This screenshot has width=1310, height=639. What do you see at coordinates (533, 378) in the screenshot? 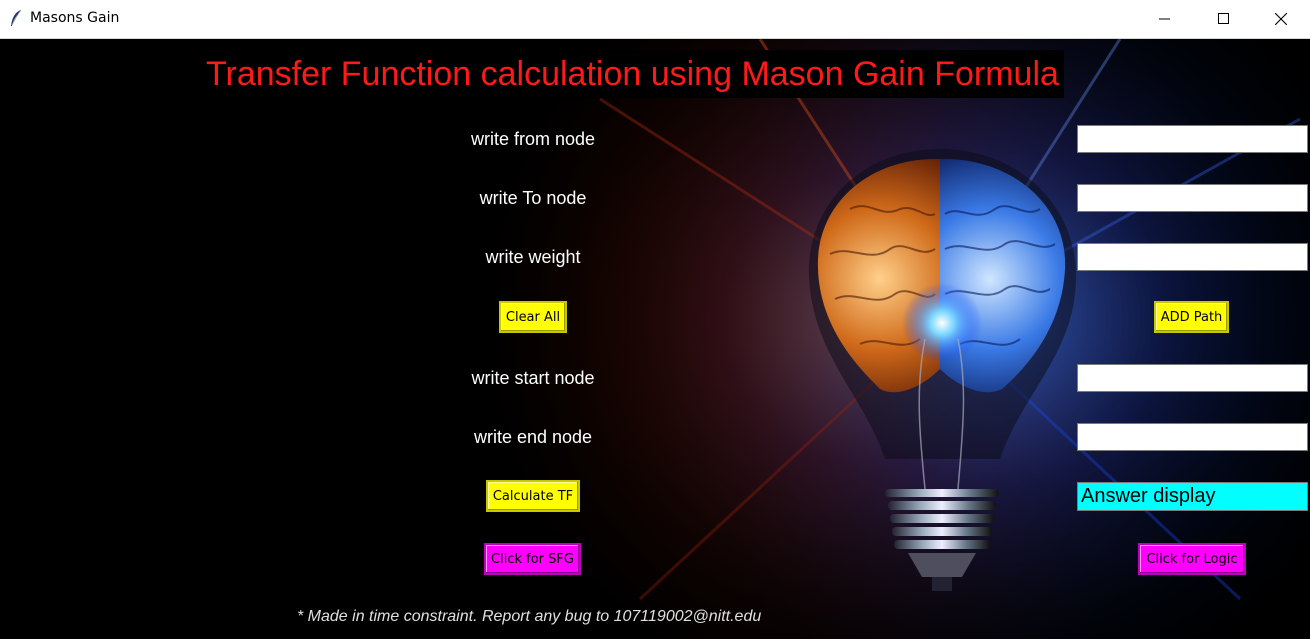
I see `start-node-label: write start node` at bounding box center [533, 378].